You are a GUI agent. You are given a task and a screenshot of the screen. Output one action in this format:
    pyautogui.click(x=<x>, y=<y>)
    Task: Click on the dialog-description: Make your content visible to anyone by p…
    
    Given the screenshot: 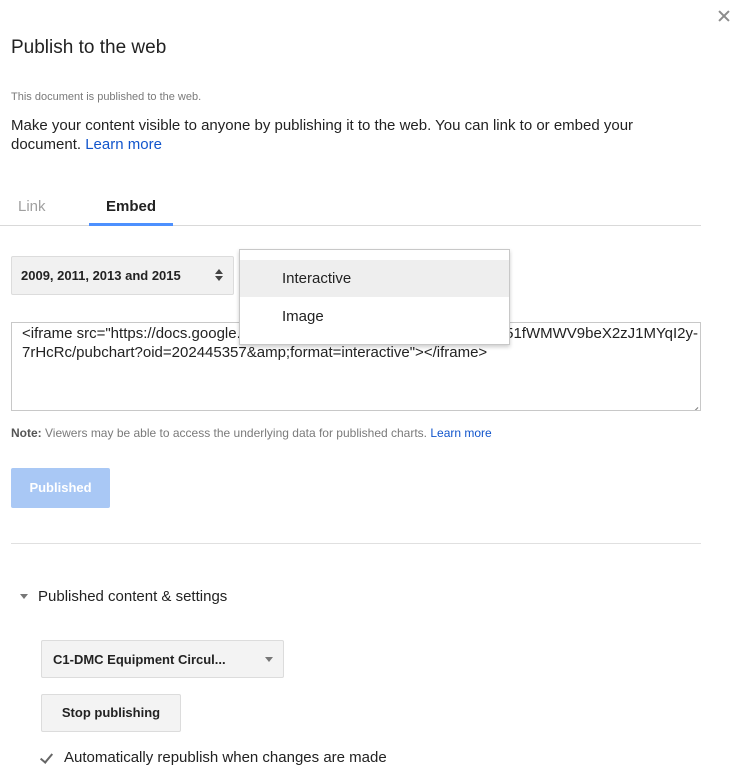 What is the action you would take?
    pyautogui.click(x=356, y=135)
    